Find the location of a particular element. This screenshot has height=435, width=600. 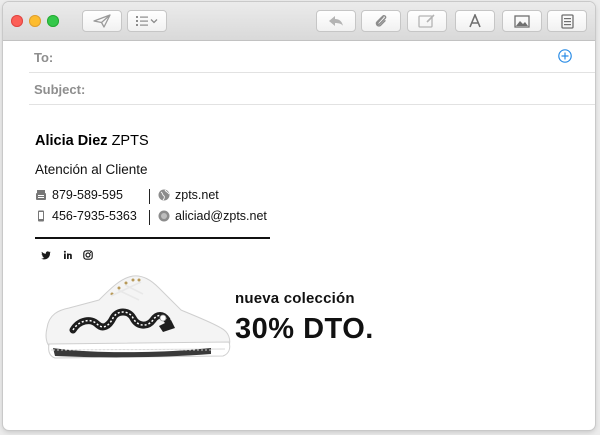

photo-browser-button is located at coordinates (522, 21).